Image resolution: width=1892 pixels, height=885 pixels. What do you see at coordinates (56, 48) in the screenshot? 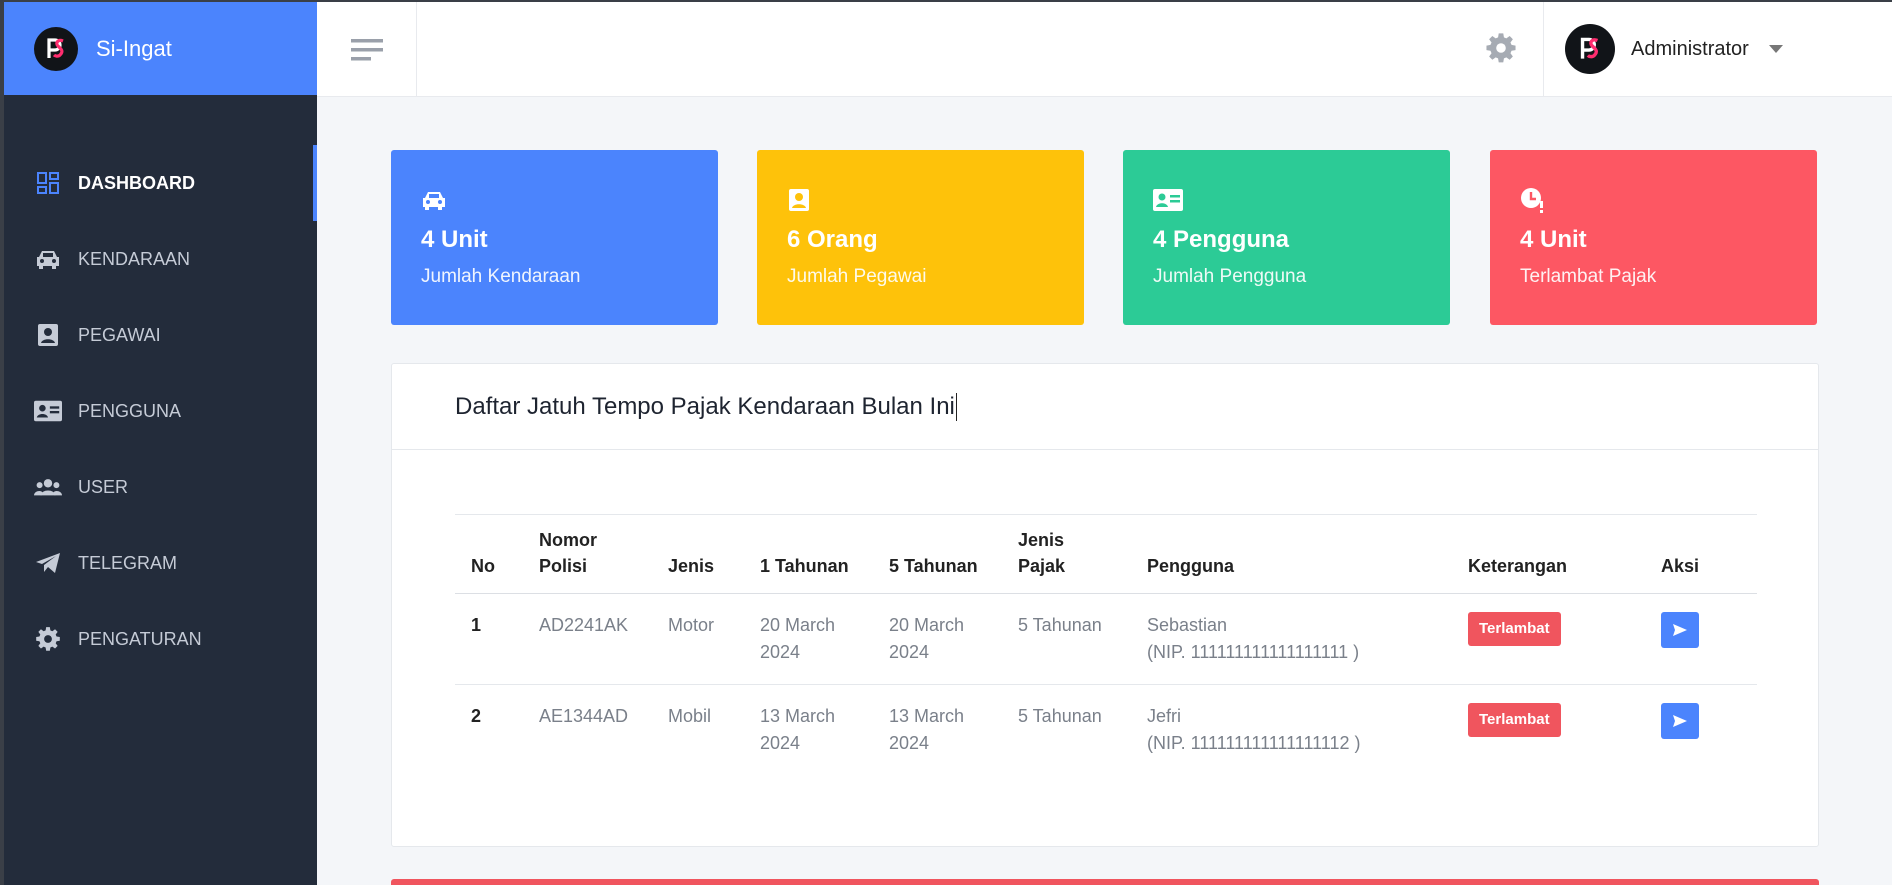
I see `brand-logo` at bounding box center [56, 48].